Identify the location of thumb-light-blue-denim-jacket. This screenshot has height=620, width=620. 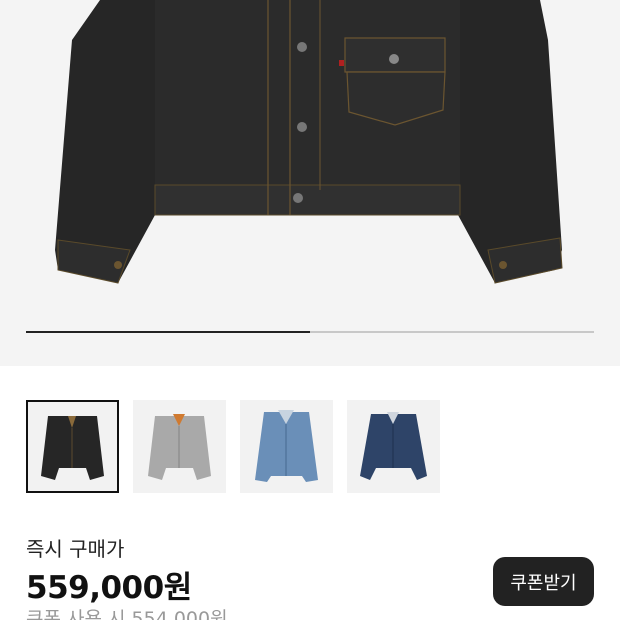
(286, 446).